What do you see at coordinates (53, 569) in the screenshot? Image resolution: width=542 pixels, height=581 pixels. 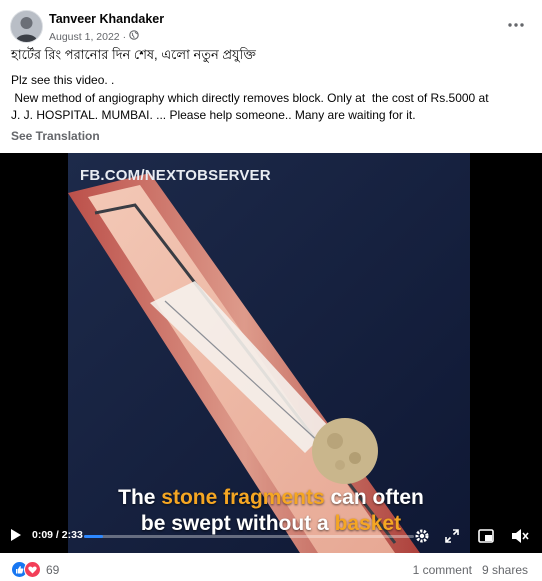 I see `reaction-count: 69` at bounding box center [53, 569].